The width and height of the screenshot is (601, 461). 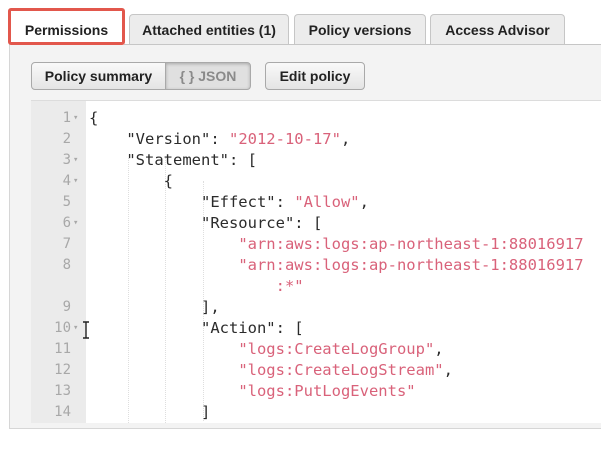 What do you see at coordinates (159, 139) in the screenshot?
I see `json-punctuation: "Version":` at bounding box center [159, 139].